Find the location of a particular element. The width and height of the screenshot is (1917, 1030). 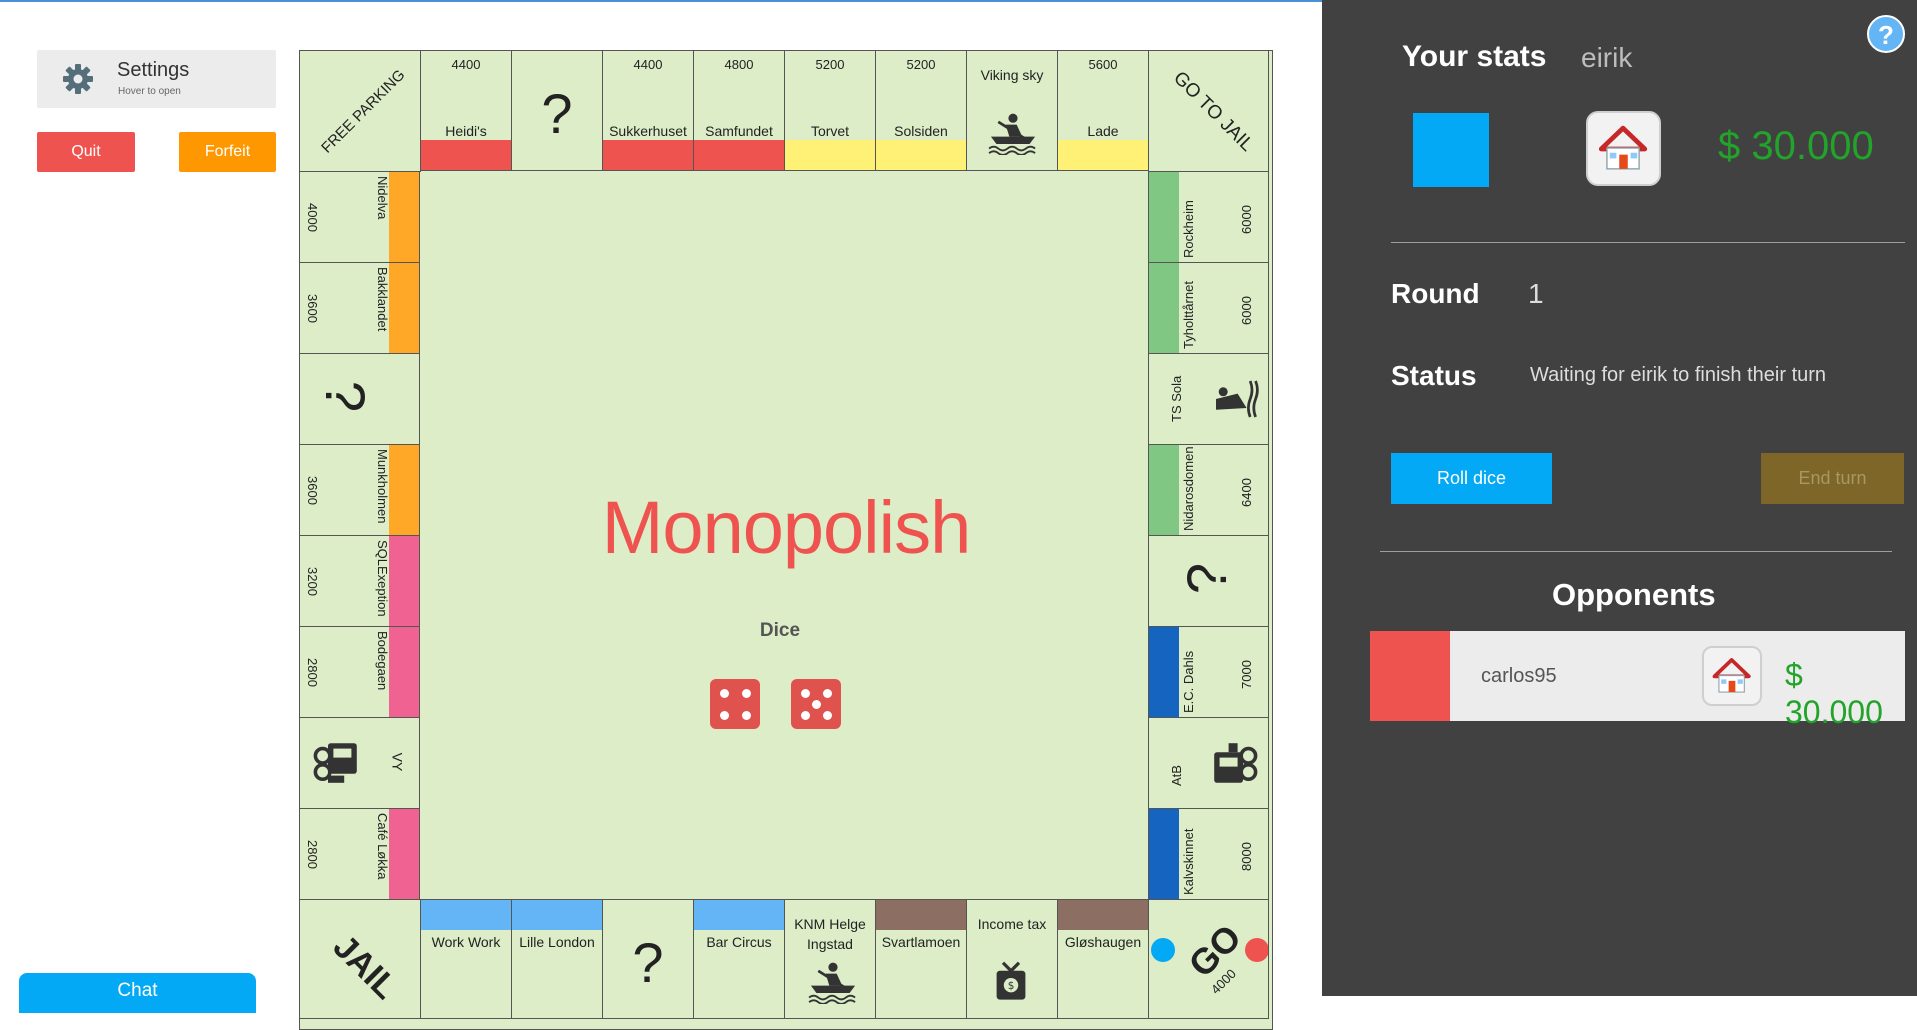

settings-panel: Settings Hover to open is located at coordinates (156, 79).